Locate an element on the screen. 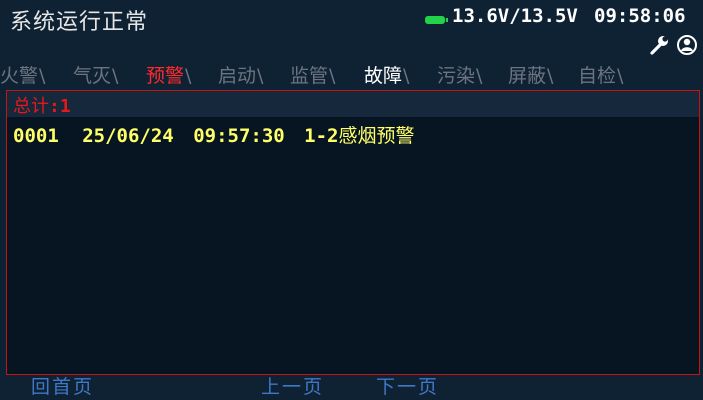  page-navigation: 回首页 上一页 下一页 is located at coordinates (351, 387).